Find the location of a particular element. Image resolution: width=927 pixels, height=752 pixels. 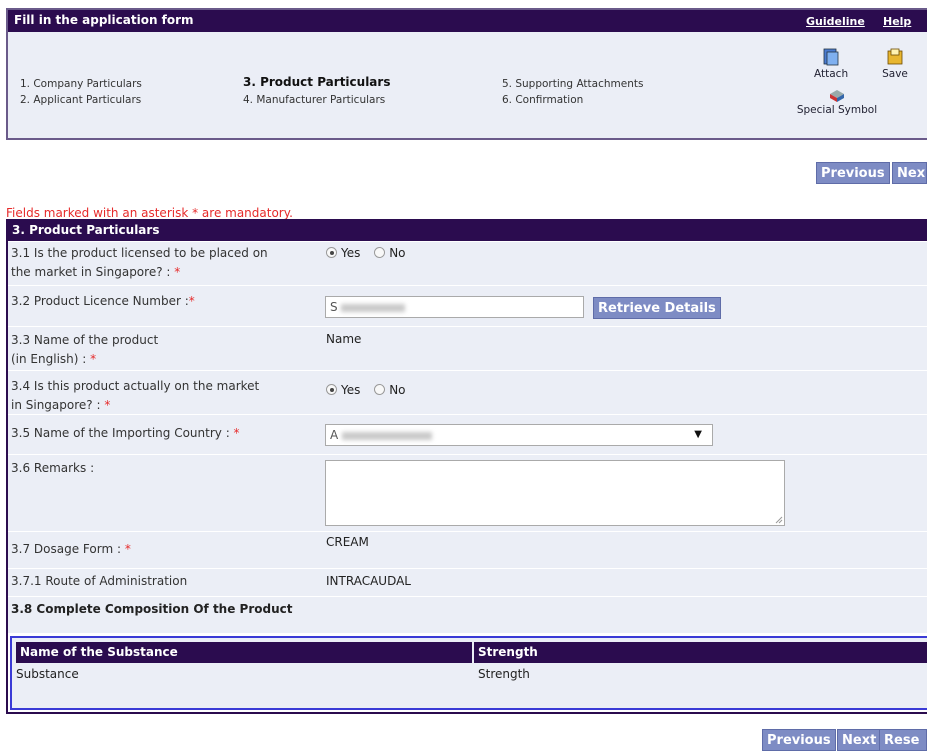

row-composition: 3.8 Complete Composition Of the Product is located at coordinates (467, 615).